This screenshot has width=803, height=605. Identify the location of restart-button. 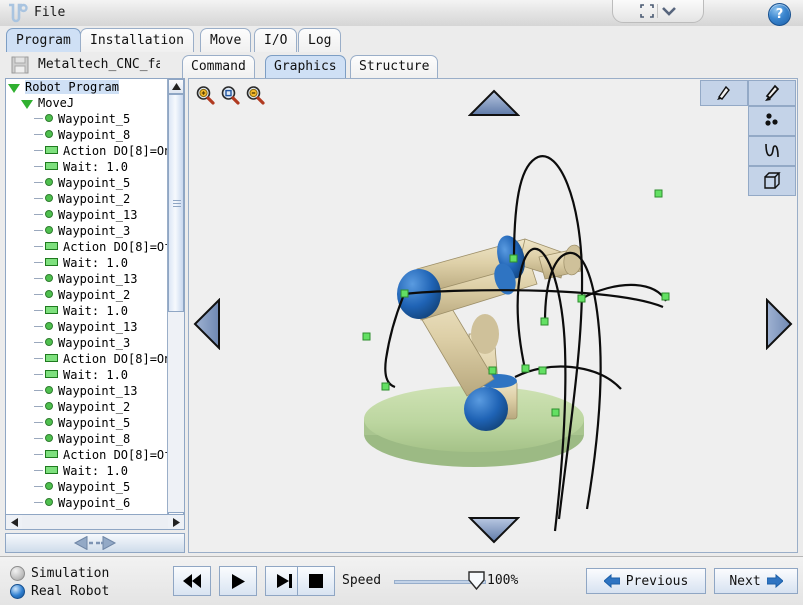
(192, 581).